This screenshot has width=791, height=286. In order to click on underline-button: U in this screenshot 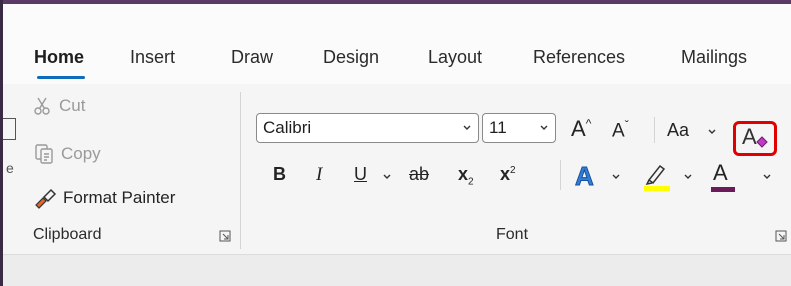, I will do `click(360, 174)`.